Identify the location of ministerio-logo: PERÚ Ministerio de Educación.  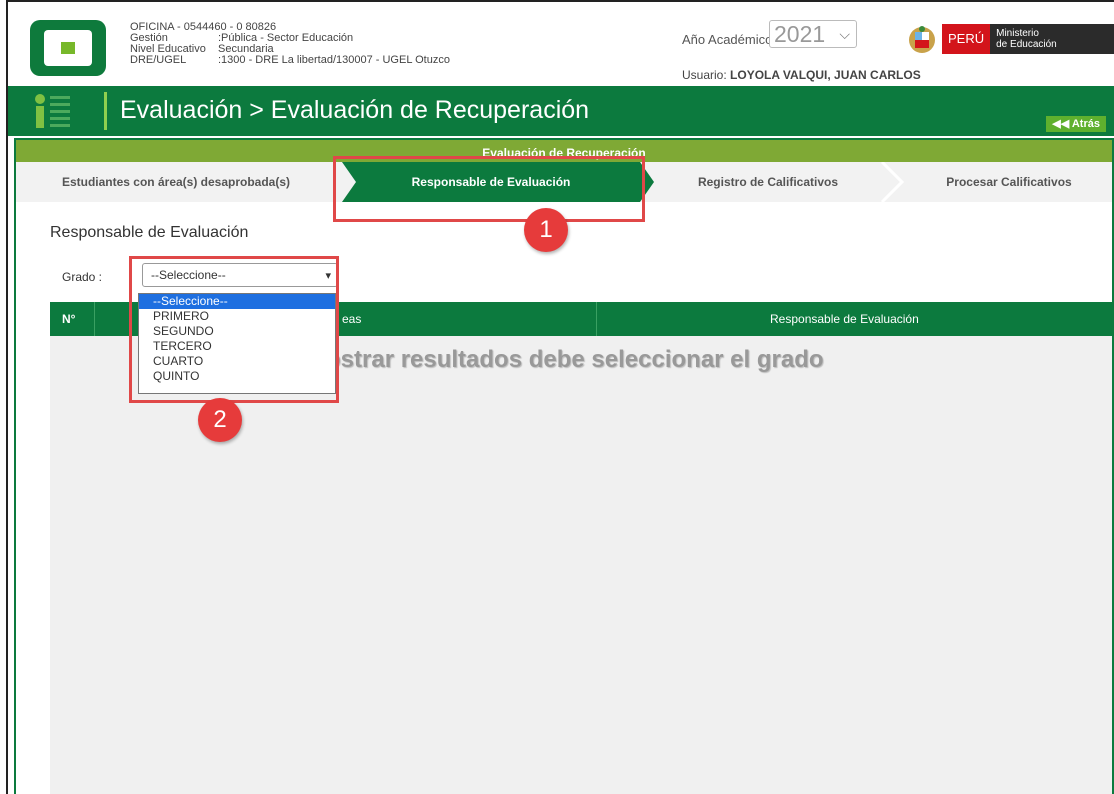
(1028, 39).